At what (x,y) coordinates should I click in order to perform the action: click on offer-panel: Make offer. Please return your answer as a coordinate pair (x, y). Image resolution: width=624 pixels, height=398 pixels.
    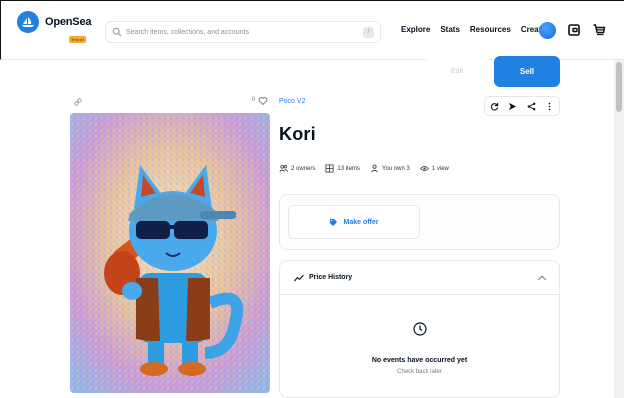
    Looking at the image, I should click on (419, 222).